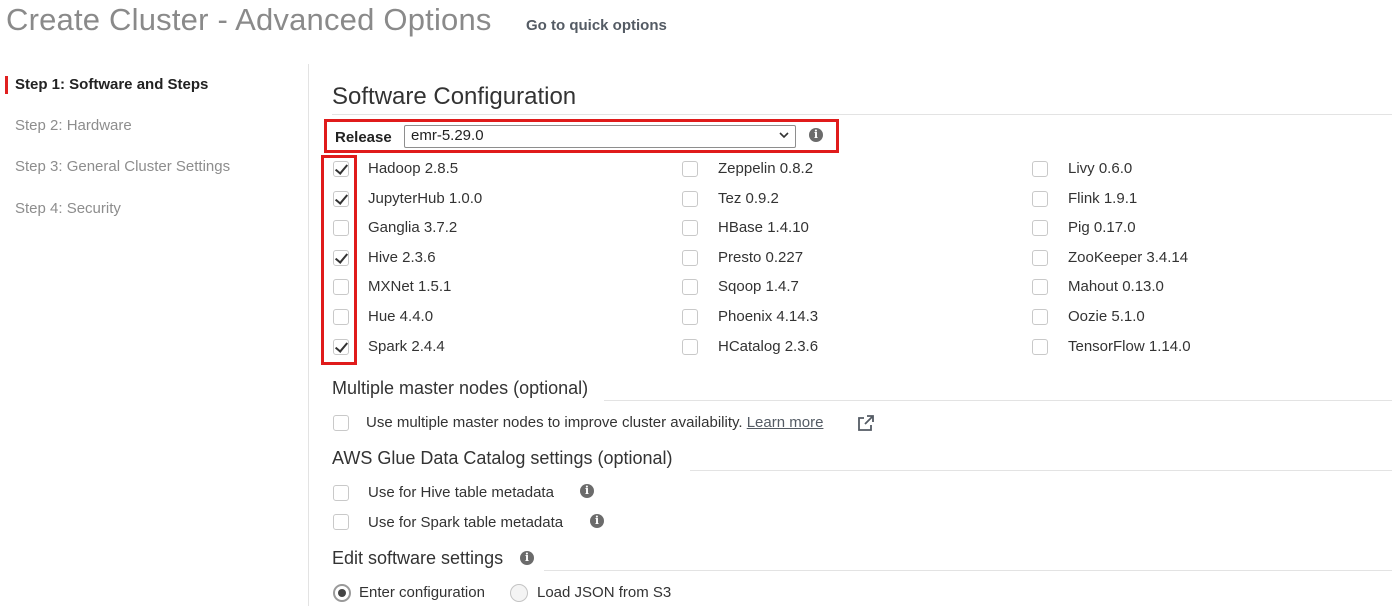  Describe the element at coordinates (454, 96) in the screenshot. I see `software-configuration-title: Software Configuration` at that location.